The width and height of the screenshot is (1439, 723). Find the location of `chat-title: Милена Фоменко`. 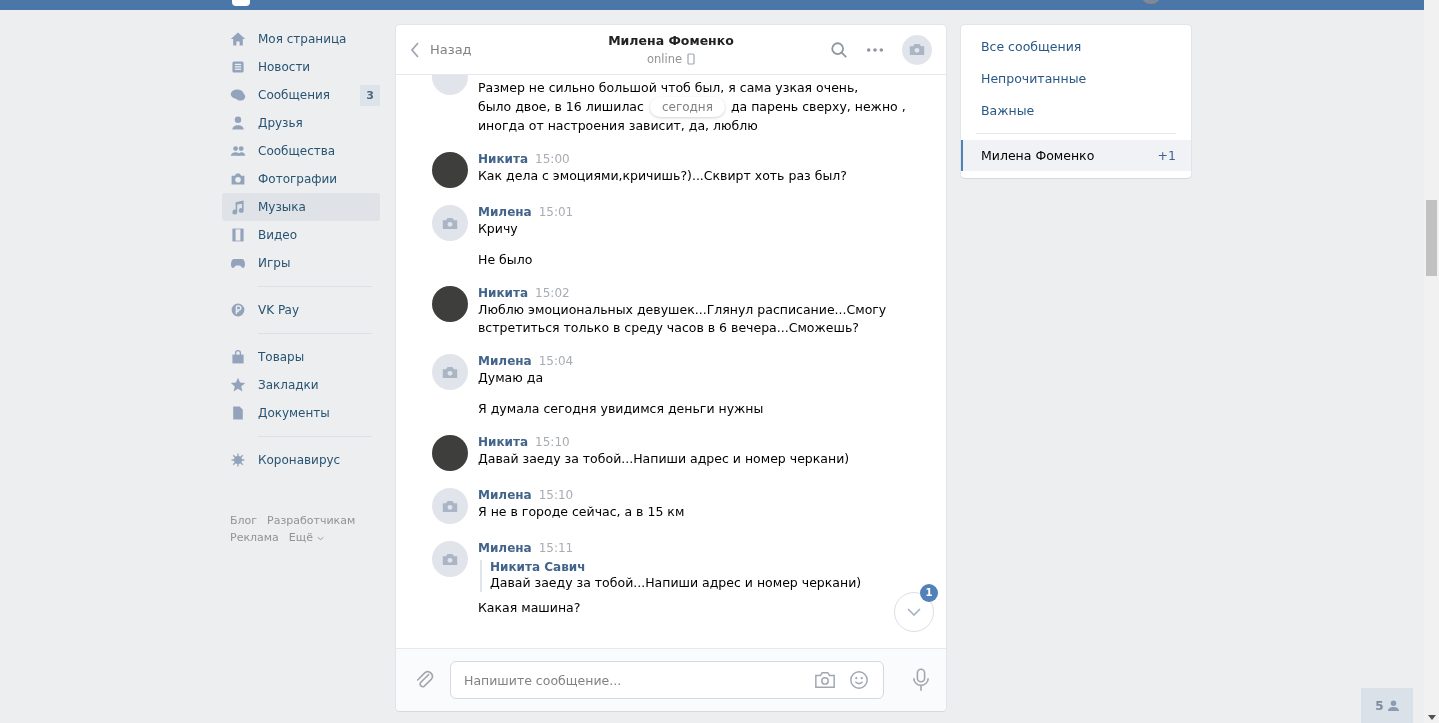

chat-title: Милена Фоменко is located at coordinates (671, 40).